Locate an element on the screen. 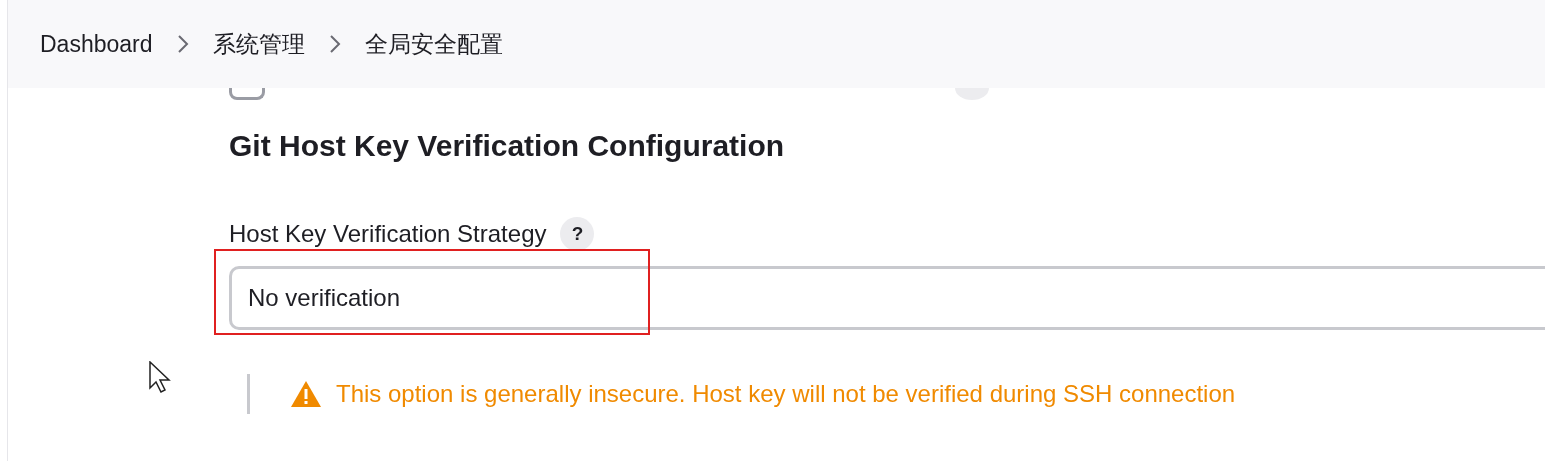 The image size is (1545, 461). help-button: ? is located at coordinates (577, 234).